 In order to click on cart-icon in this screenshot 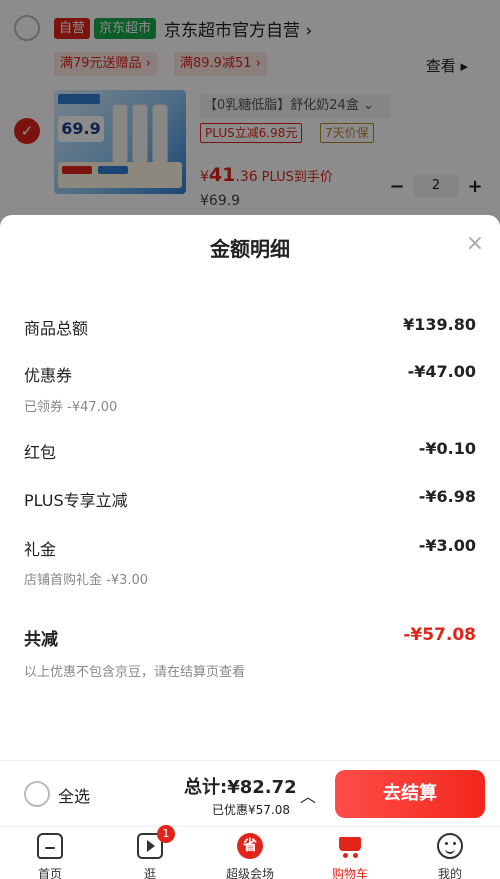, I will do `click(350, 846)`.